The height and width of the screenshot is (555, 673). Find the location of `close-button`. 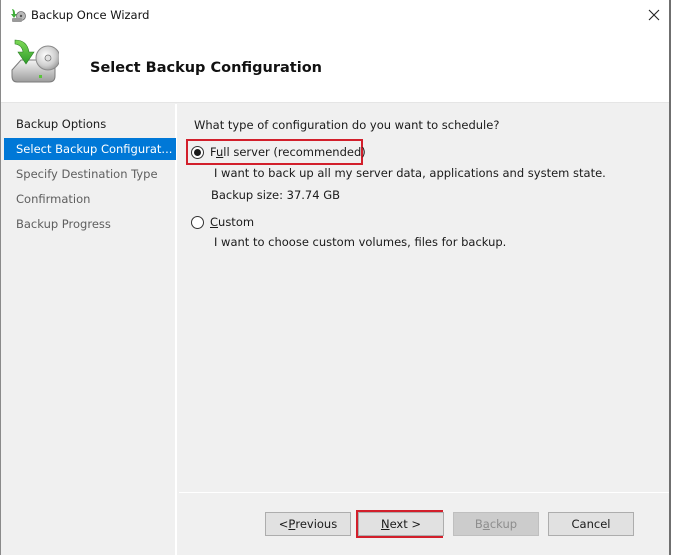

close-button is located at coordinates (654, 15).